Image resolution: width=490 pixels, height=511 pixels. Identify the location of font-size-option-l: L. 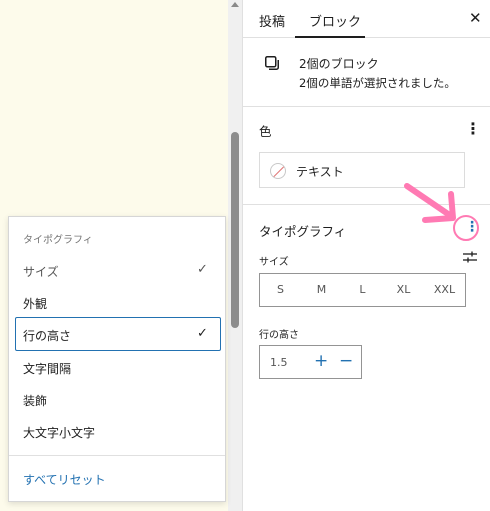
(362, 290).